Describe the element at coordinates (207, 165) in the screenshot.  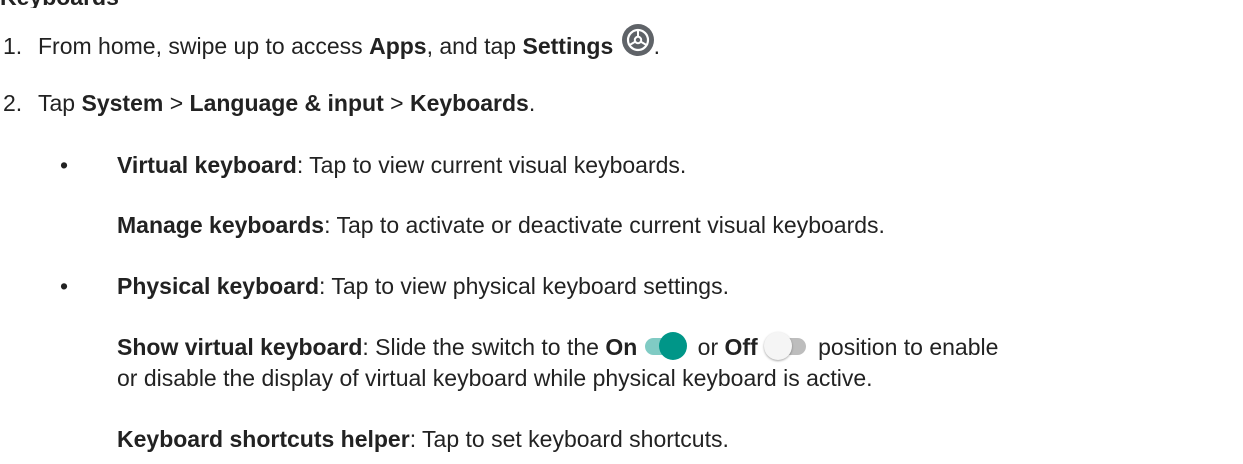
I see `virtual-keyboard-label: Virtual keyboard` at that location.